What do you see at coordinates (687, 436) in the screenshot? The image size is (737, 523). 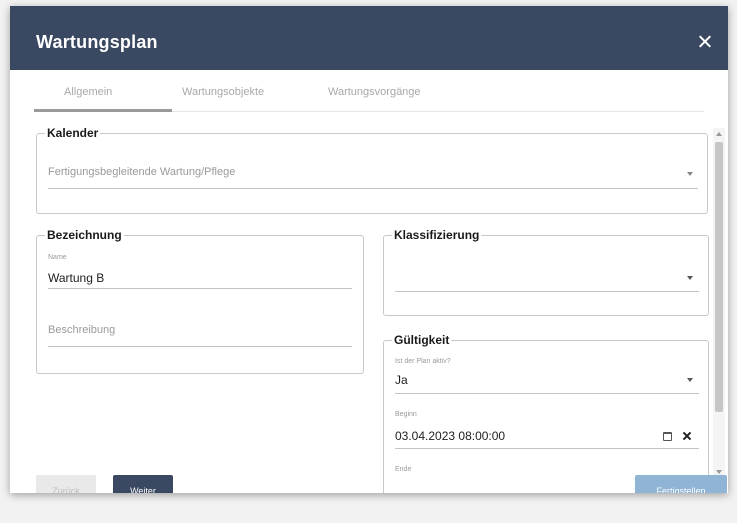 I see `clear-icon` at bounding box center [687, 436].